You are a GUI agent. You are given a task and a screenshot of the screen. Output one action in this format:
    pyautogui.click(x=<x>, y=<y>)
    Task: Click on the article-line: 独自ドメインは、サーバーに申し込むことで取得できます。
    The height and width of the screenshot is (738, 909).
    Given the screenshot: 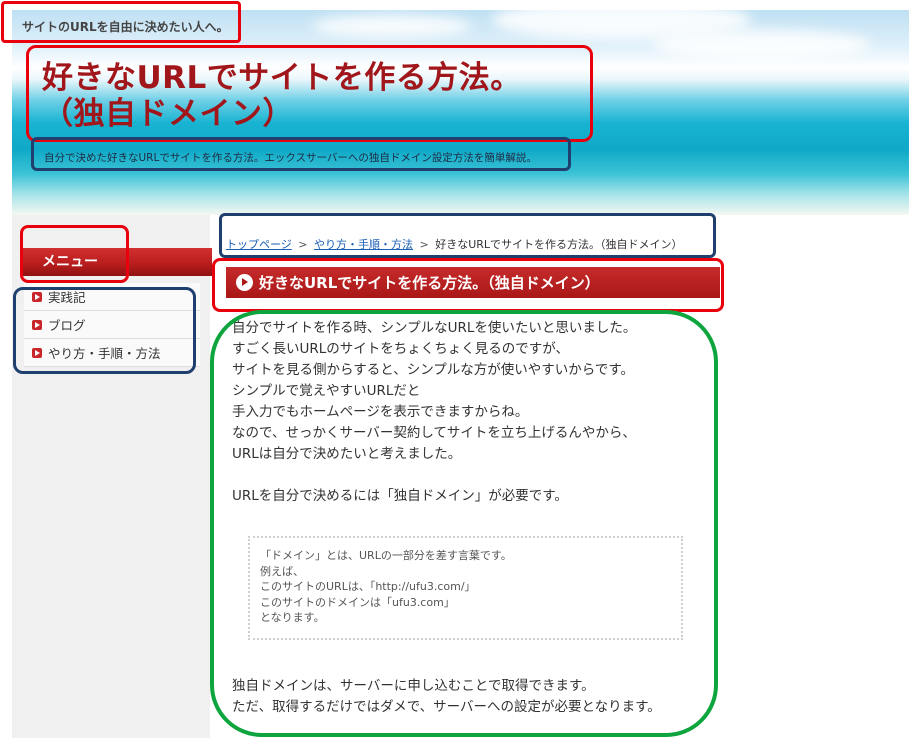 What is the action you would take?
    pyautogui.click(x=413, y=686)
    